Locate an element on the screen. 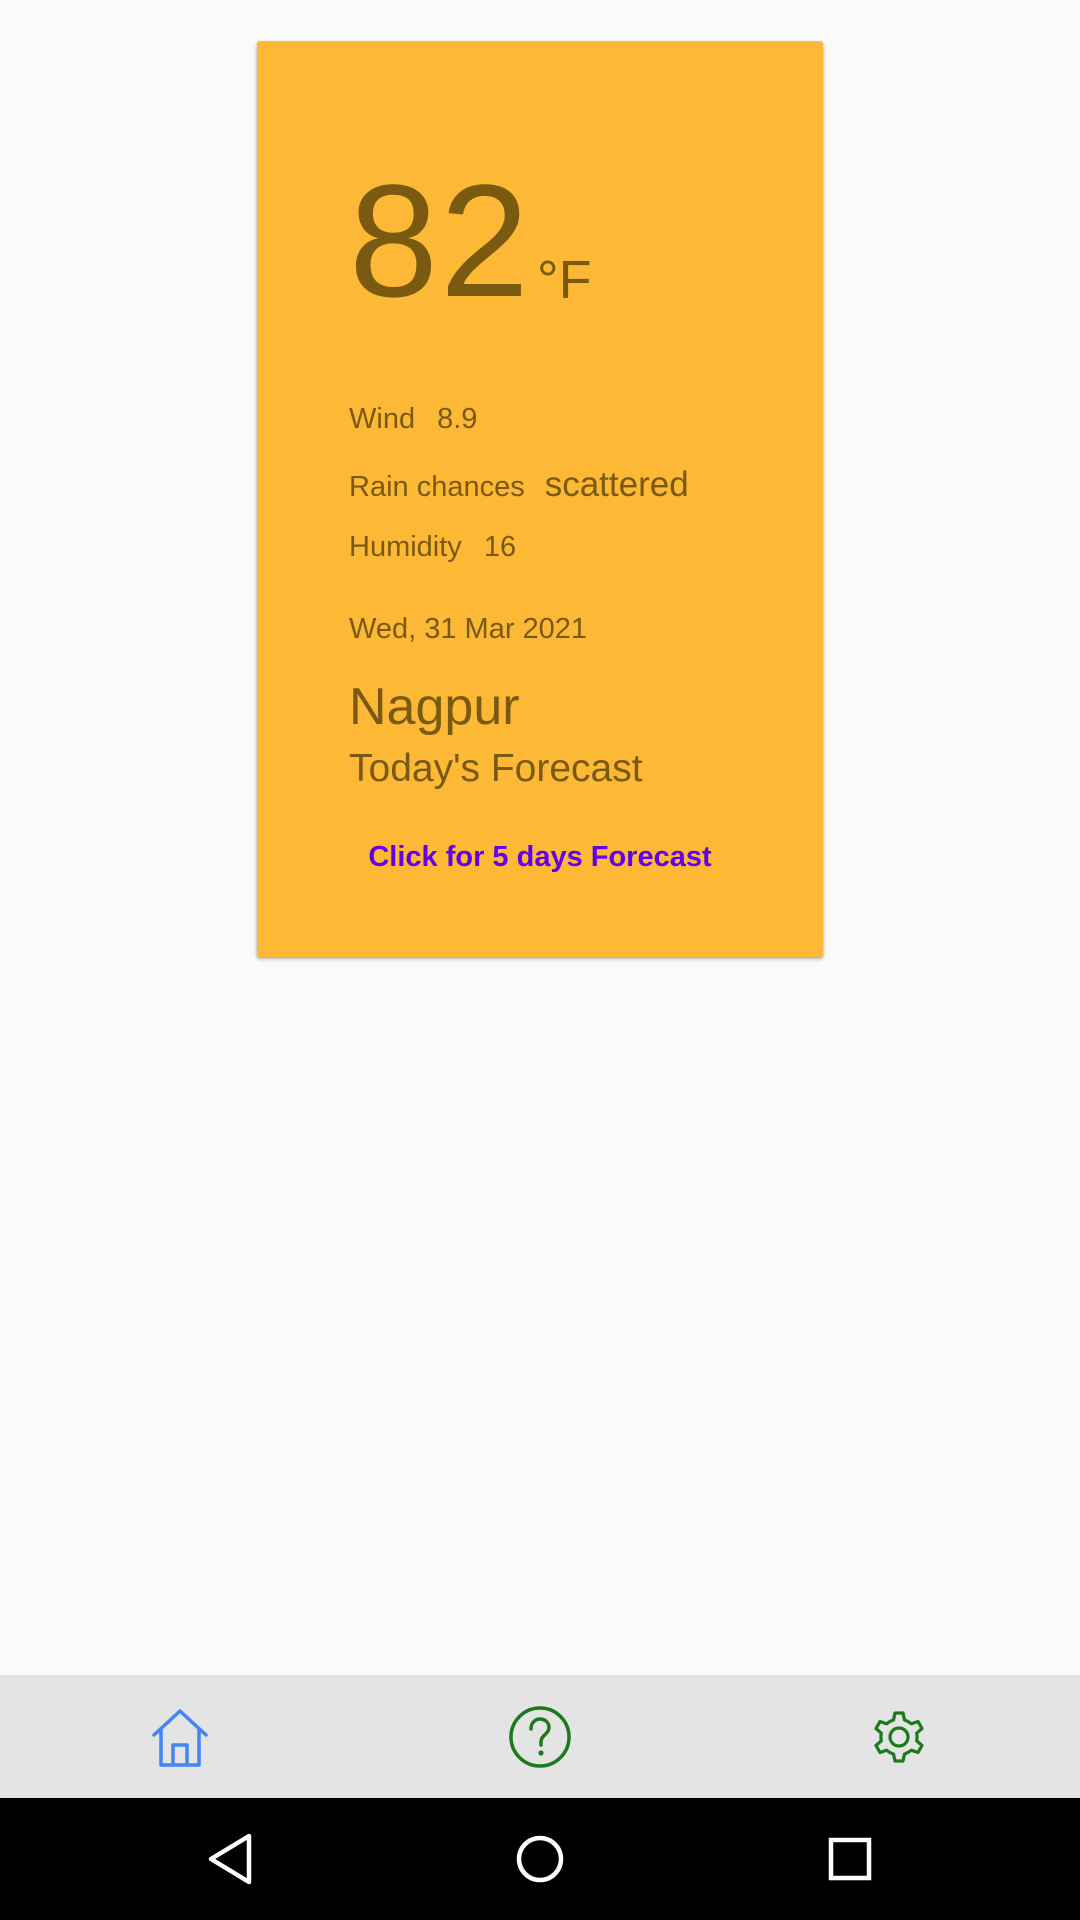 The width and height of the screenshot is (1080, 1920). city-name: Nagpur is located at coordinates (434, 707).